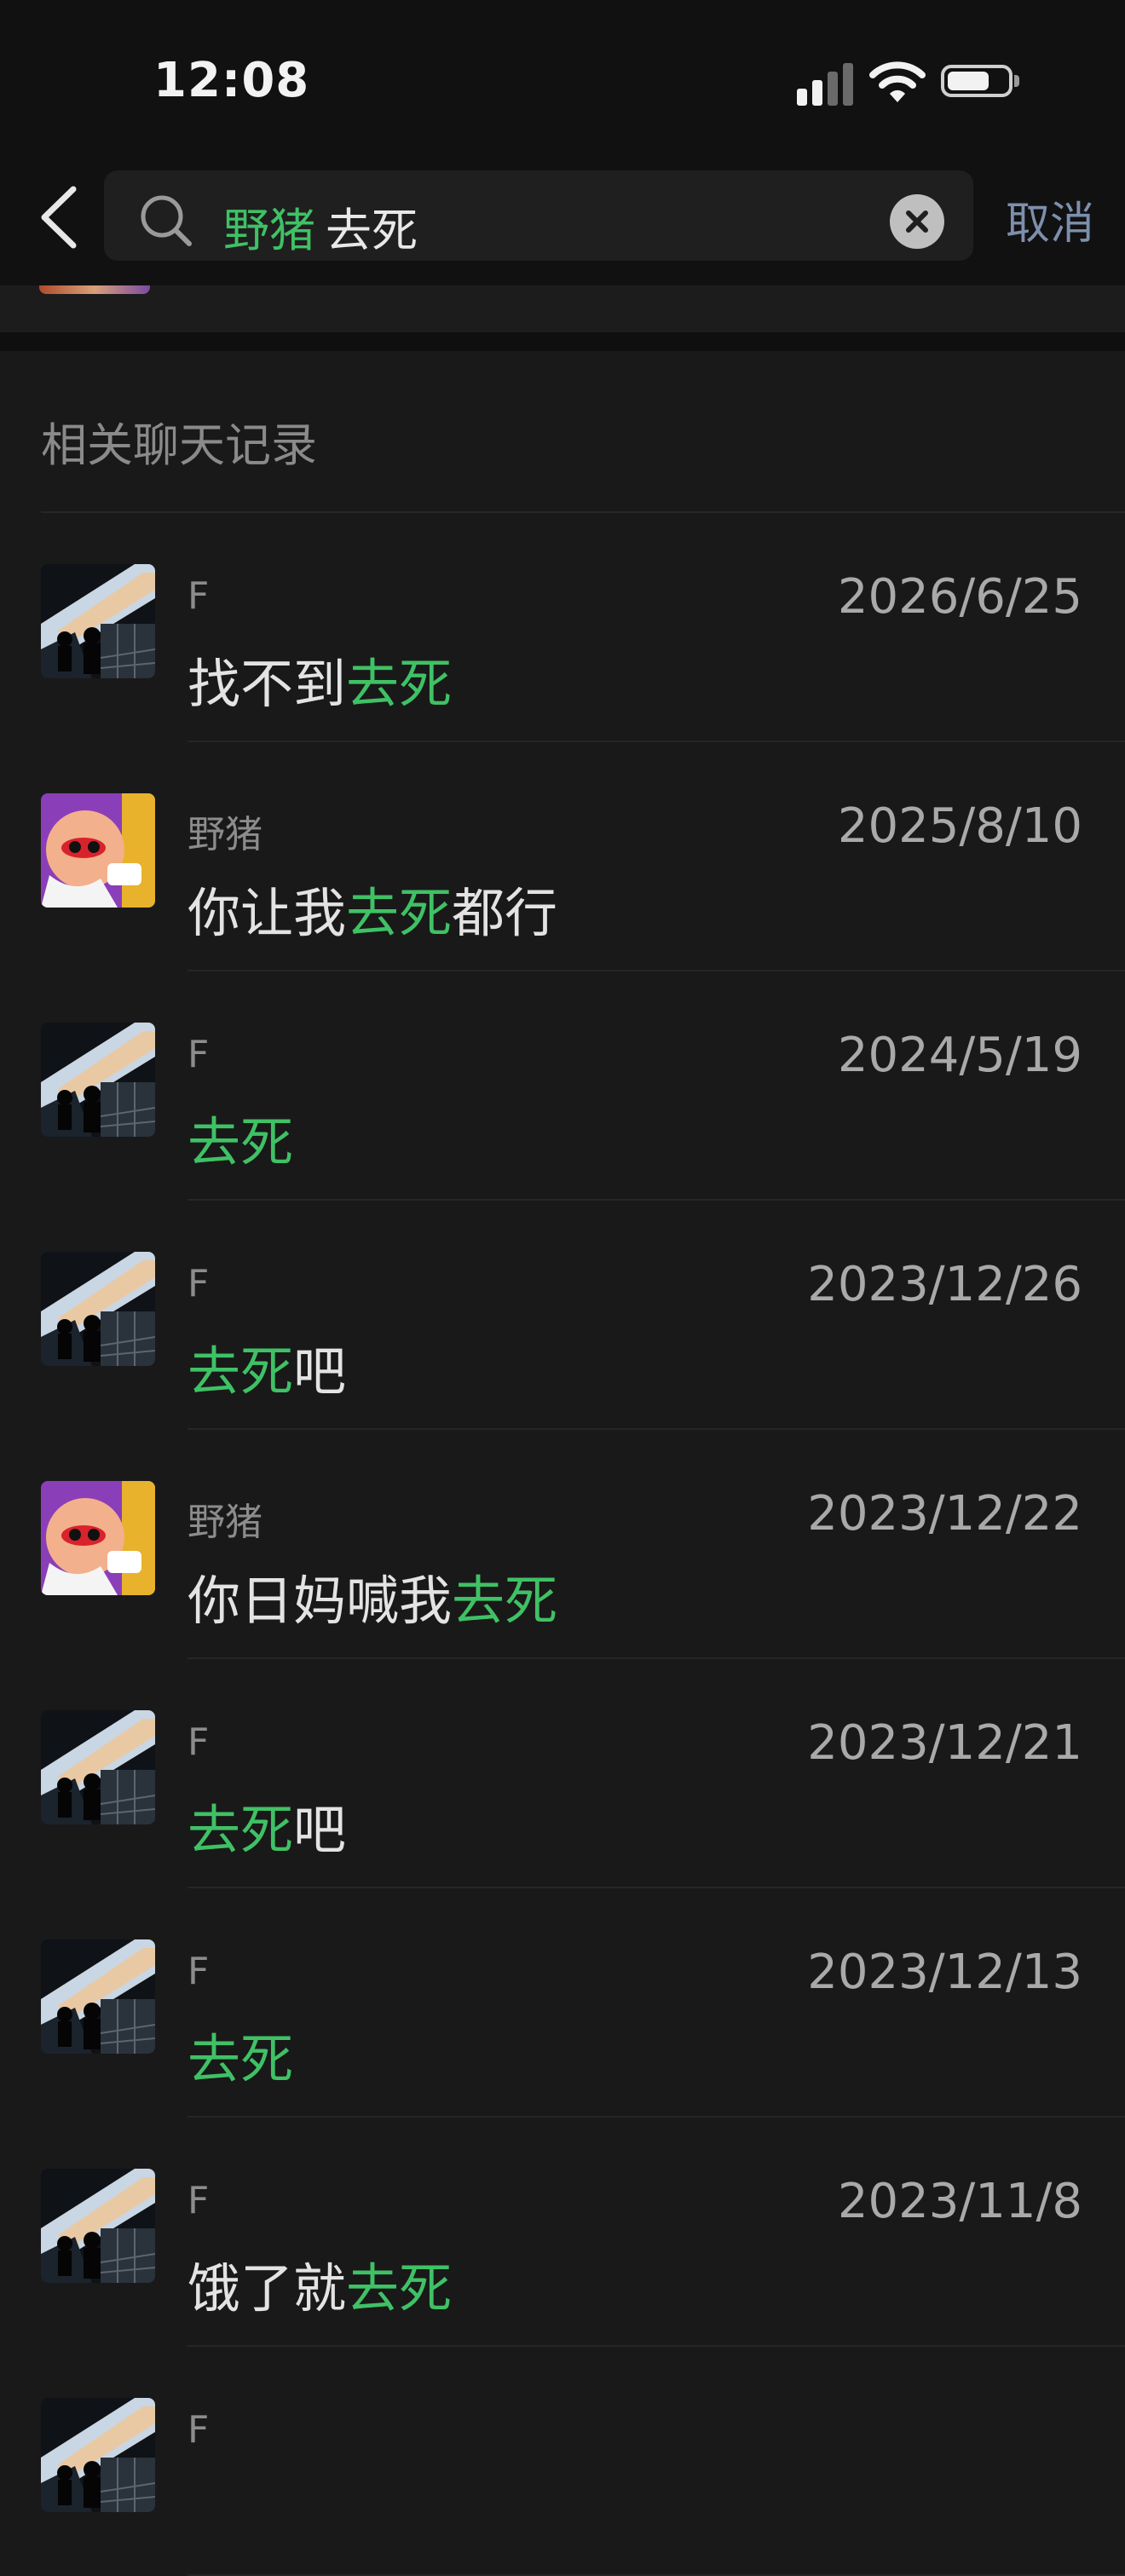 This screenshot has height=2576, width=1125. Describe the element at coordinates (320, 226) in the screenshot. I see `search-query: 野猪 去死` at that location.